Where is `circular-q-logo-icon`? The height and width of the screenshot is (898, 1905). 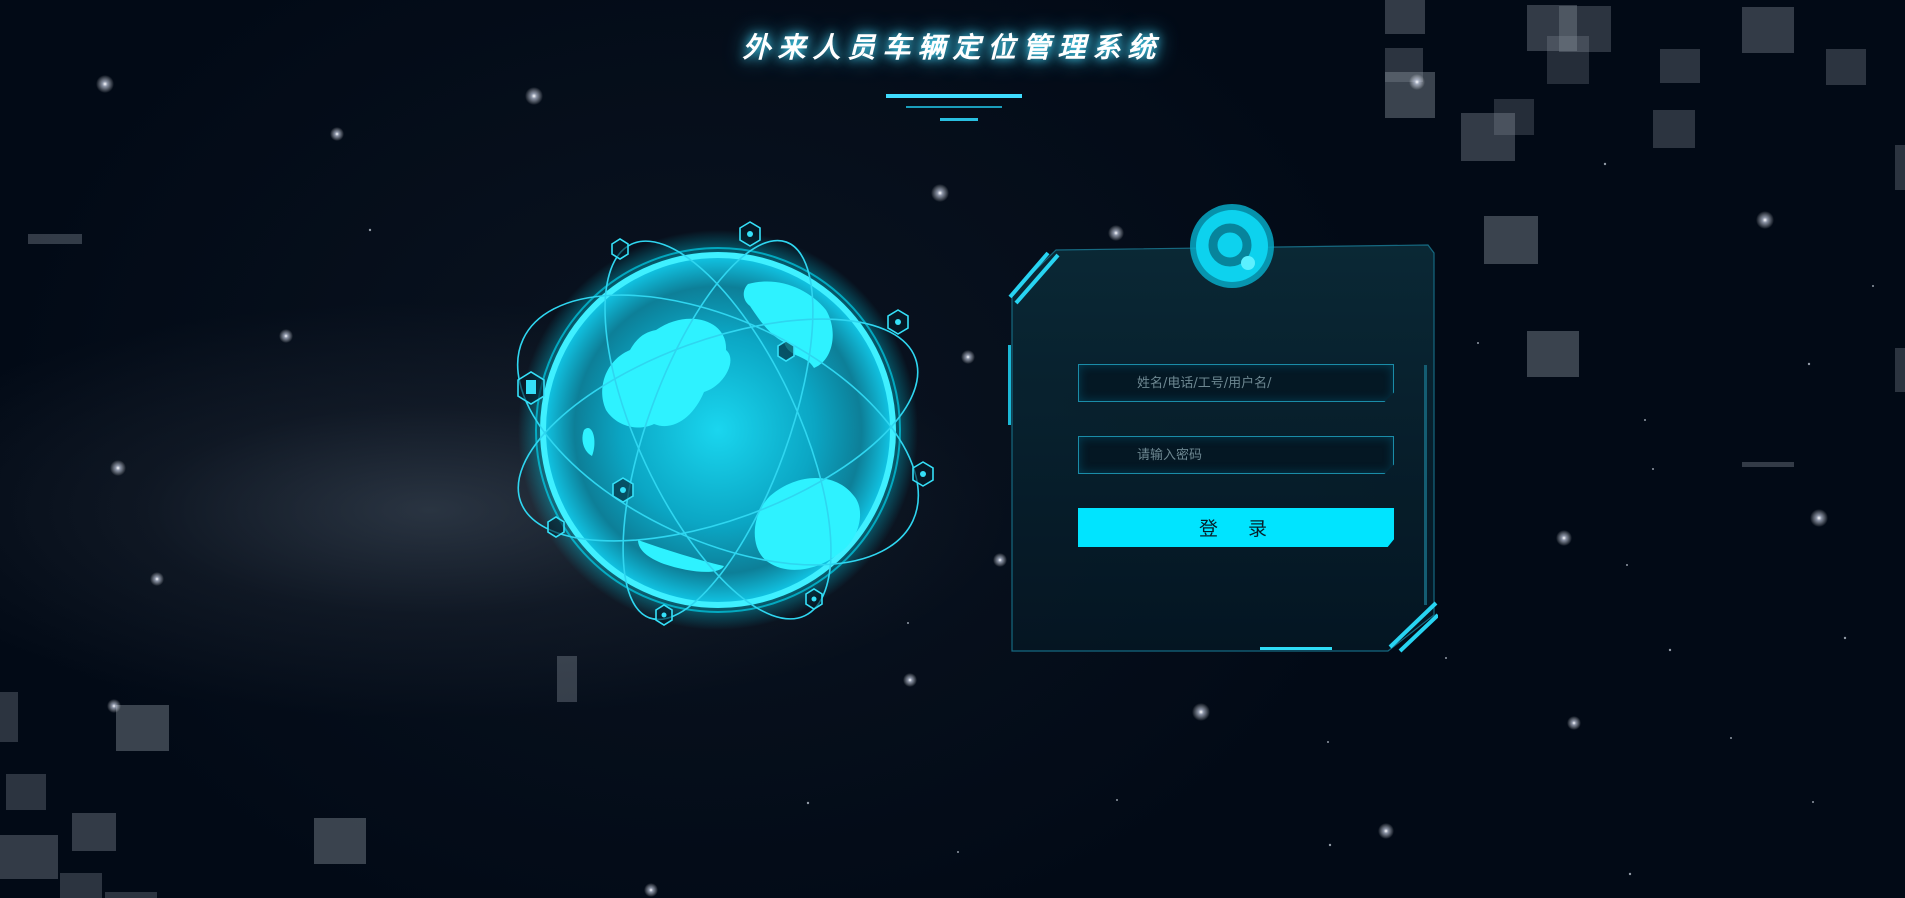 circular-q-logo-icon is located at coordinates (1232, 246).